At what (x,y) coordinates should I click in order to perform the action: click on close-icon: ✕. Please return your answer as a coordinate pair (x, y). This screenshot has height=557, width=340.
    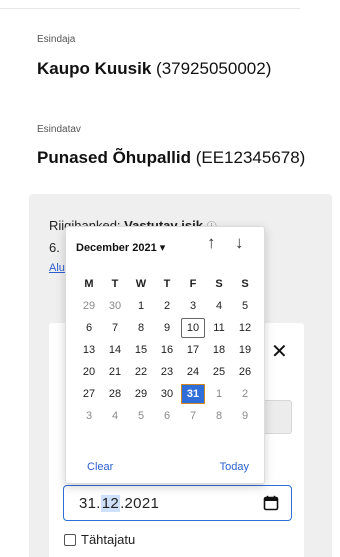
    Looking at the image, I should click on (279, 352).